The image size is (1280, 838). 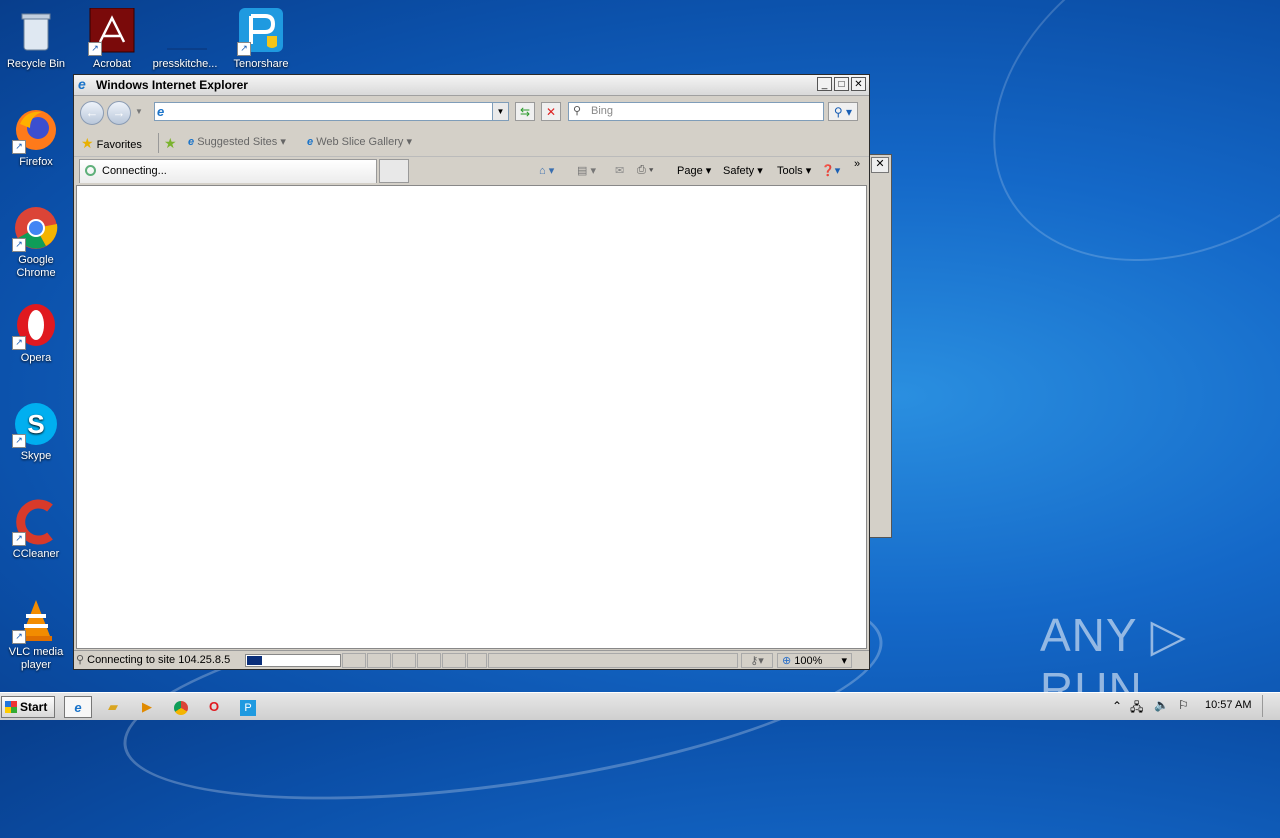 I want to click on page-menu-label: Page, so click(x=690, y=171).